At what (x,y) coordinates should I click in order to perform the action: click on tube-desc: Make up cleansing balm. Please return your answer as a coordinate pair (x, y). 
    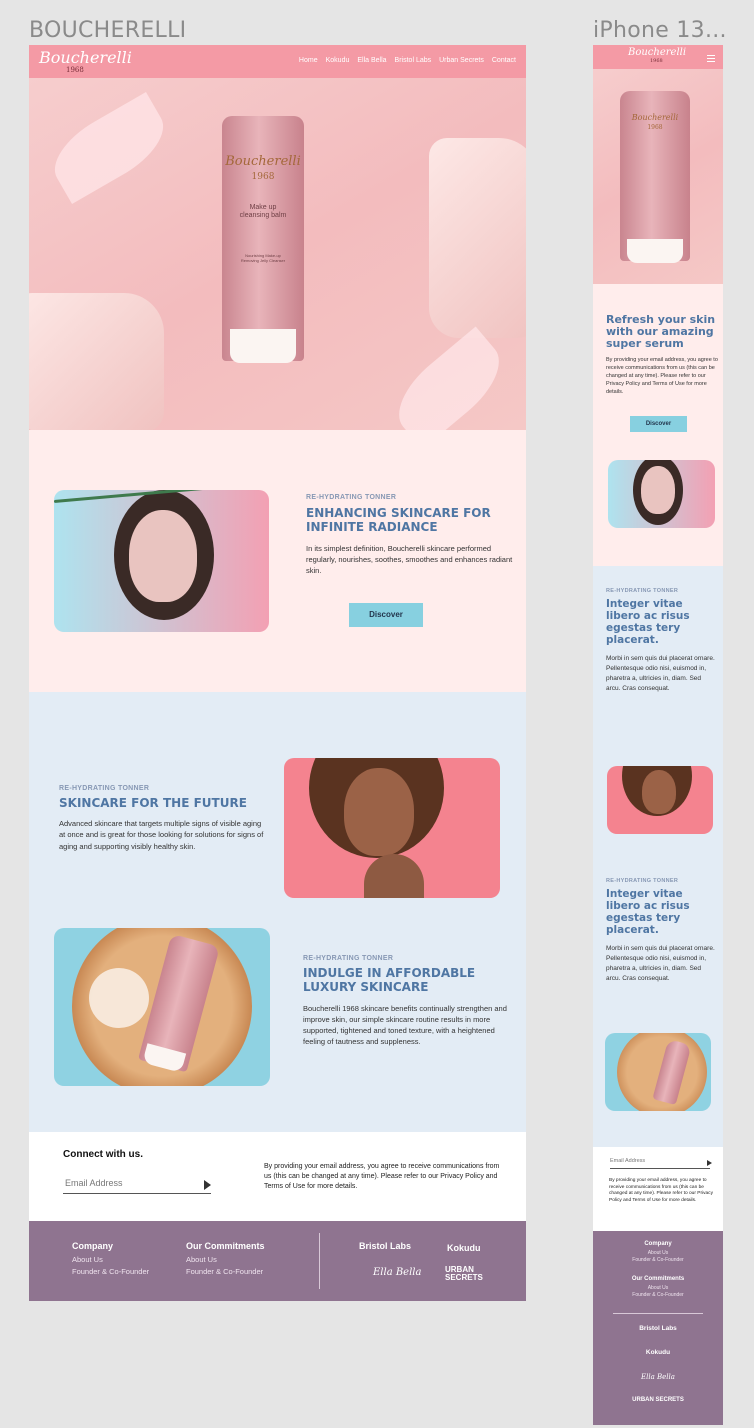
    Looking at the image, I should click on (263, 212).